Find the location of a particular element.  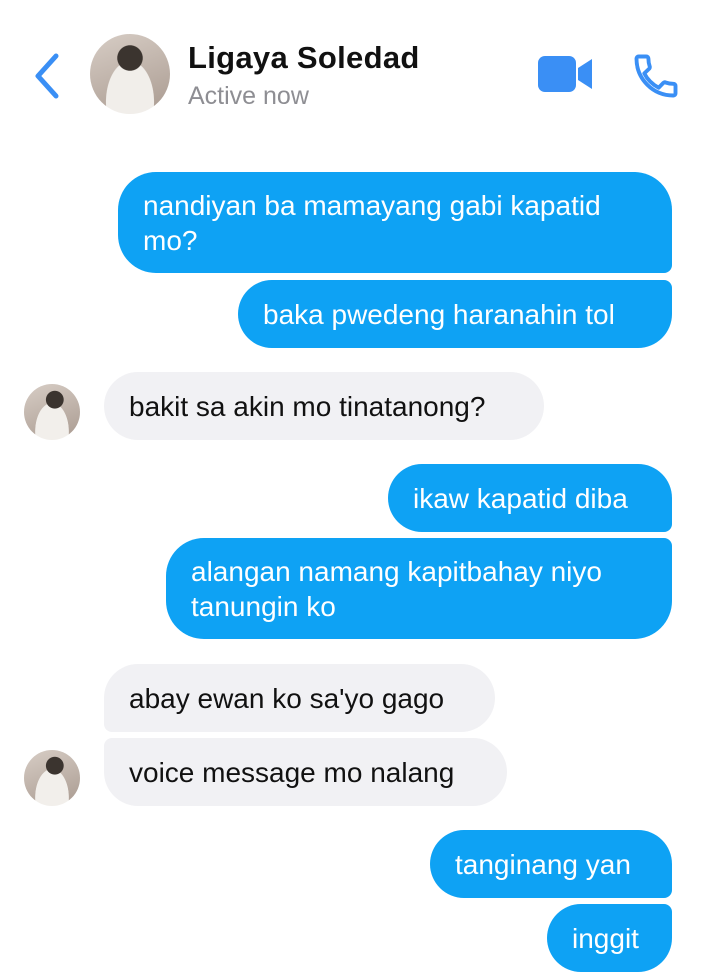

message-bubble-incoming: voice message mo nalang is located at coordinates (305, 772).